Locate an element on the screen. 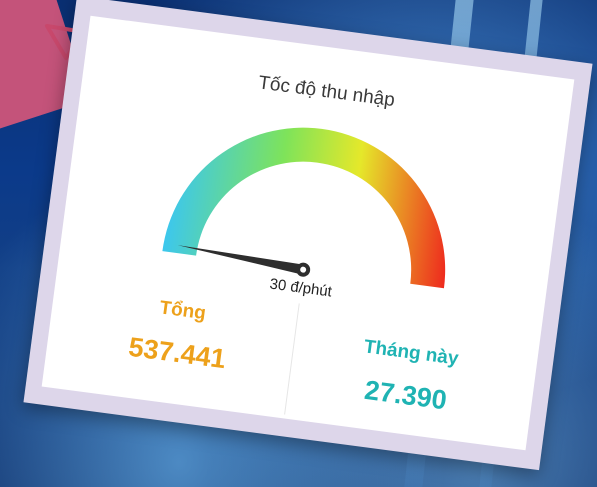 The width and height of the screenshot is (597, 487). this-month-label: Tháng này is located at coordinates (411, 353).